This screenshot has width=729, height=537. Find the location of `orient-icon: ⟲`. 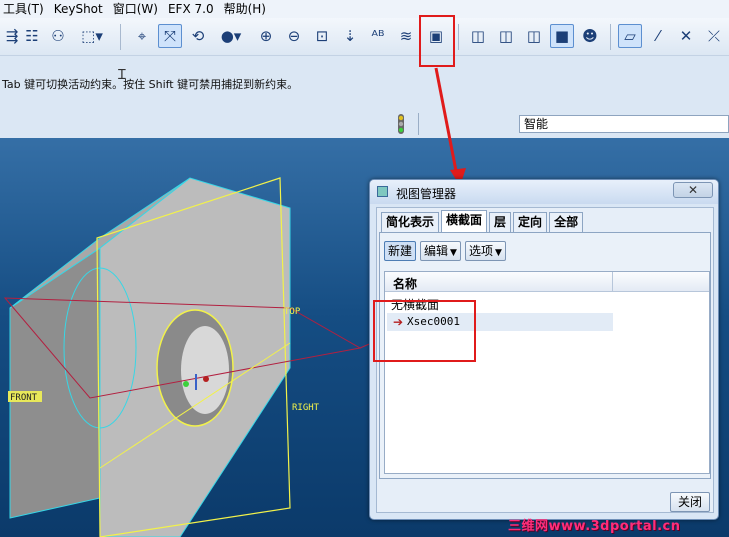

orient-icon: ⟲ is located at coordinates (198, 36).